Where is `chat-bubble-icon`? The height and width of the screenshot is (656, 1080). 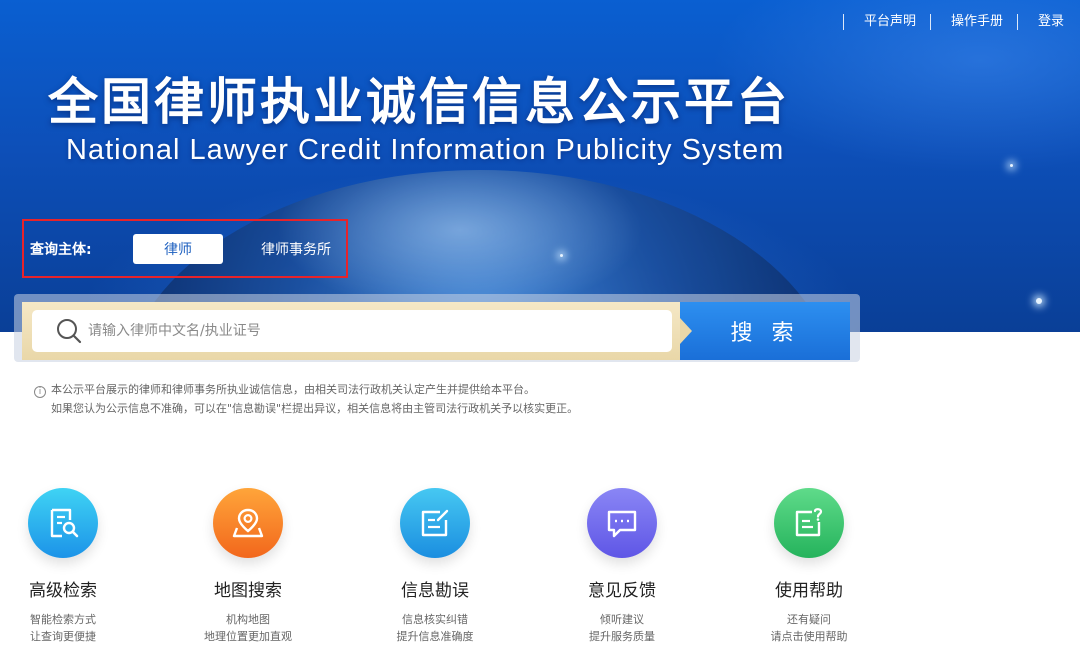
chat-bubble-icon is located at coordinates (622, 524).